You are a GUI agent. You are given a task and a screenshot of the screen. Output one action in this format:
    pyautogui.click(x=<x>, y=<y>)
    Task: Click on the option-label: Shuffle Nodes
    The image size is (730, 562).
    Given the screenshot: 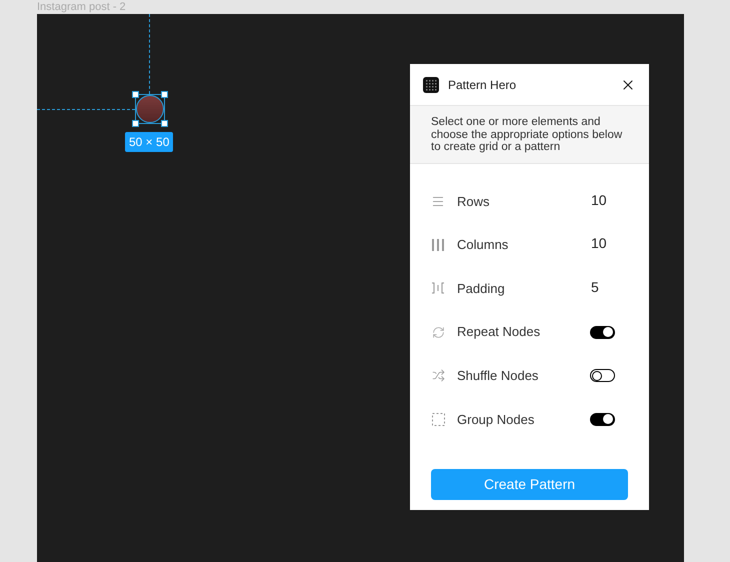 What is the action you would take?
    pyautogui.click(x=498, y=375)
    